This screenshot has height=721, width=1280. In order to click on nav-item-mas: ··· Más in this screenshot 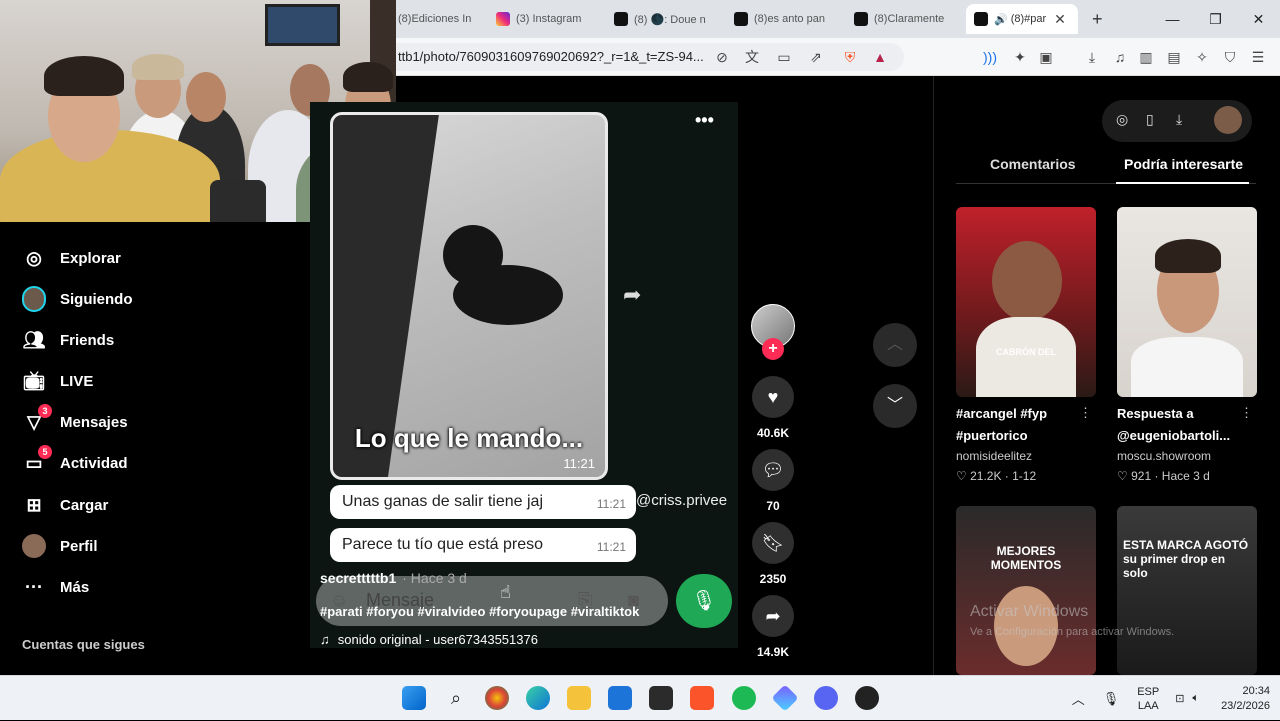, I will do `click(55, 587)`.